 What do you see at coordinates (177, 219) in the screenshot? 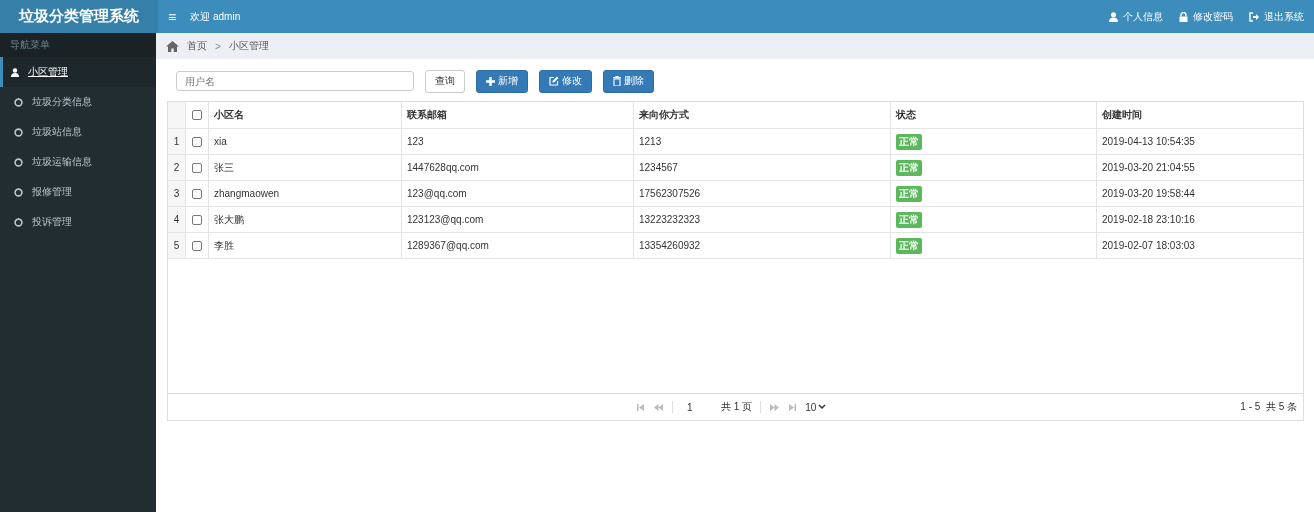
I see `row-number: 4` at bounding box center [177, 219].